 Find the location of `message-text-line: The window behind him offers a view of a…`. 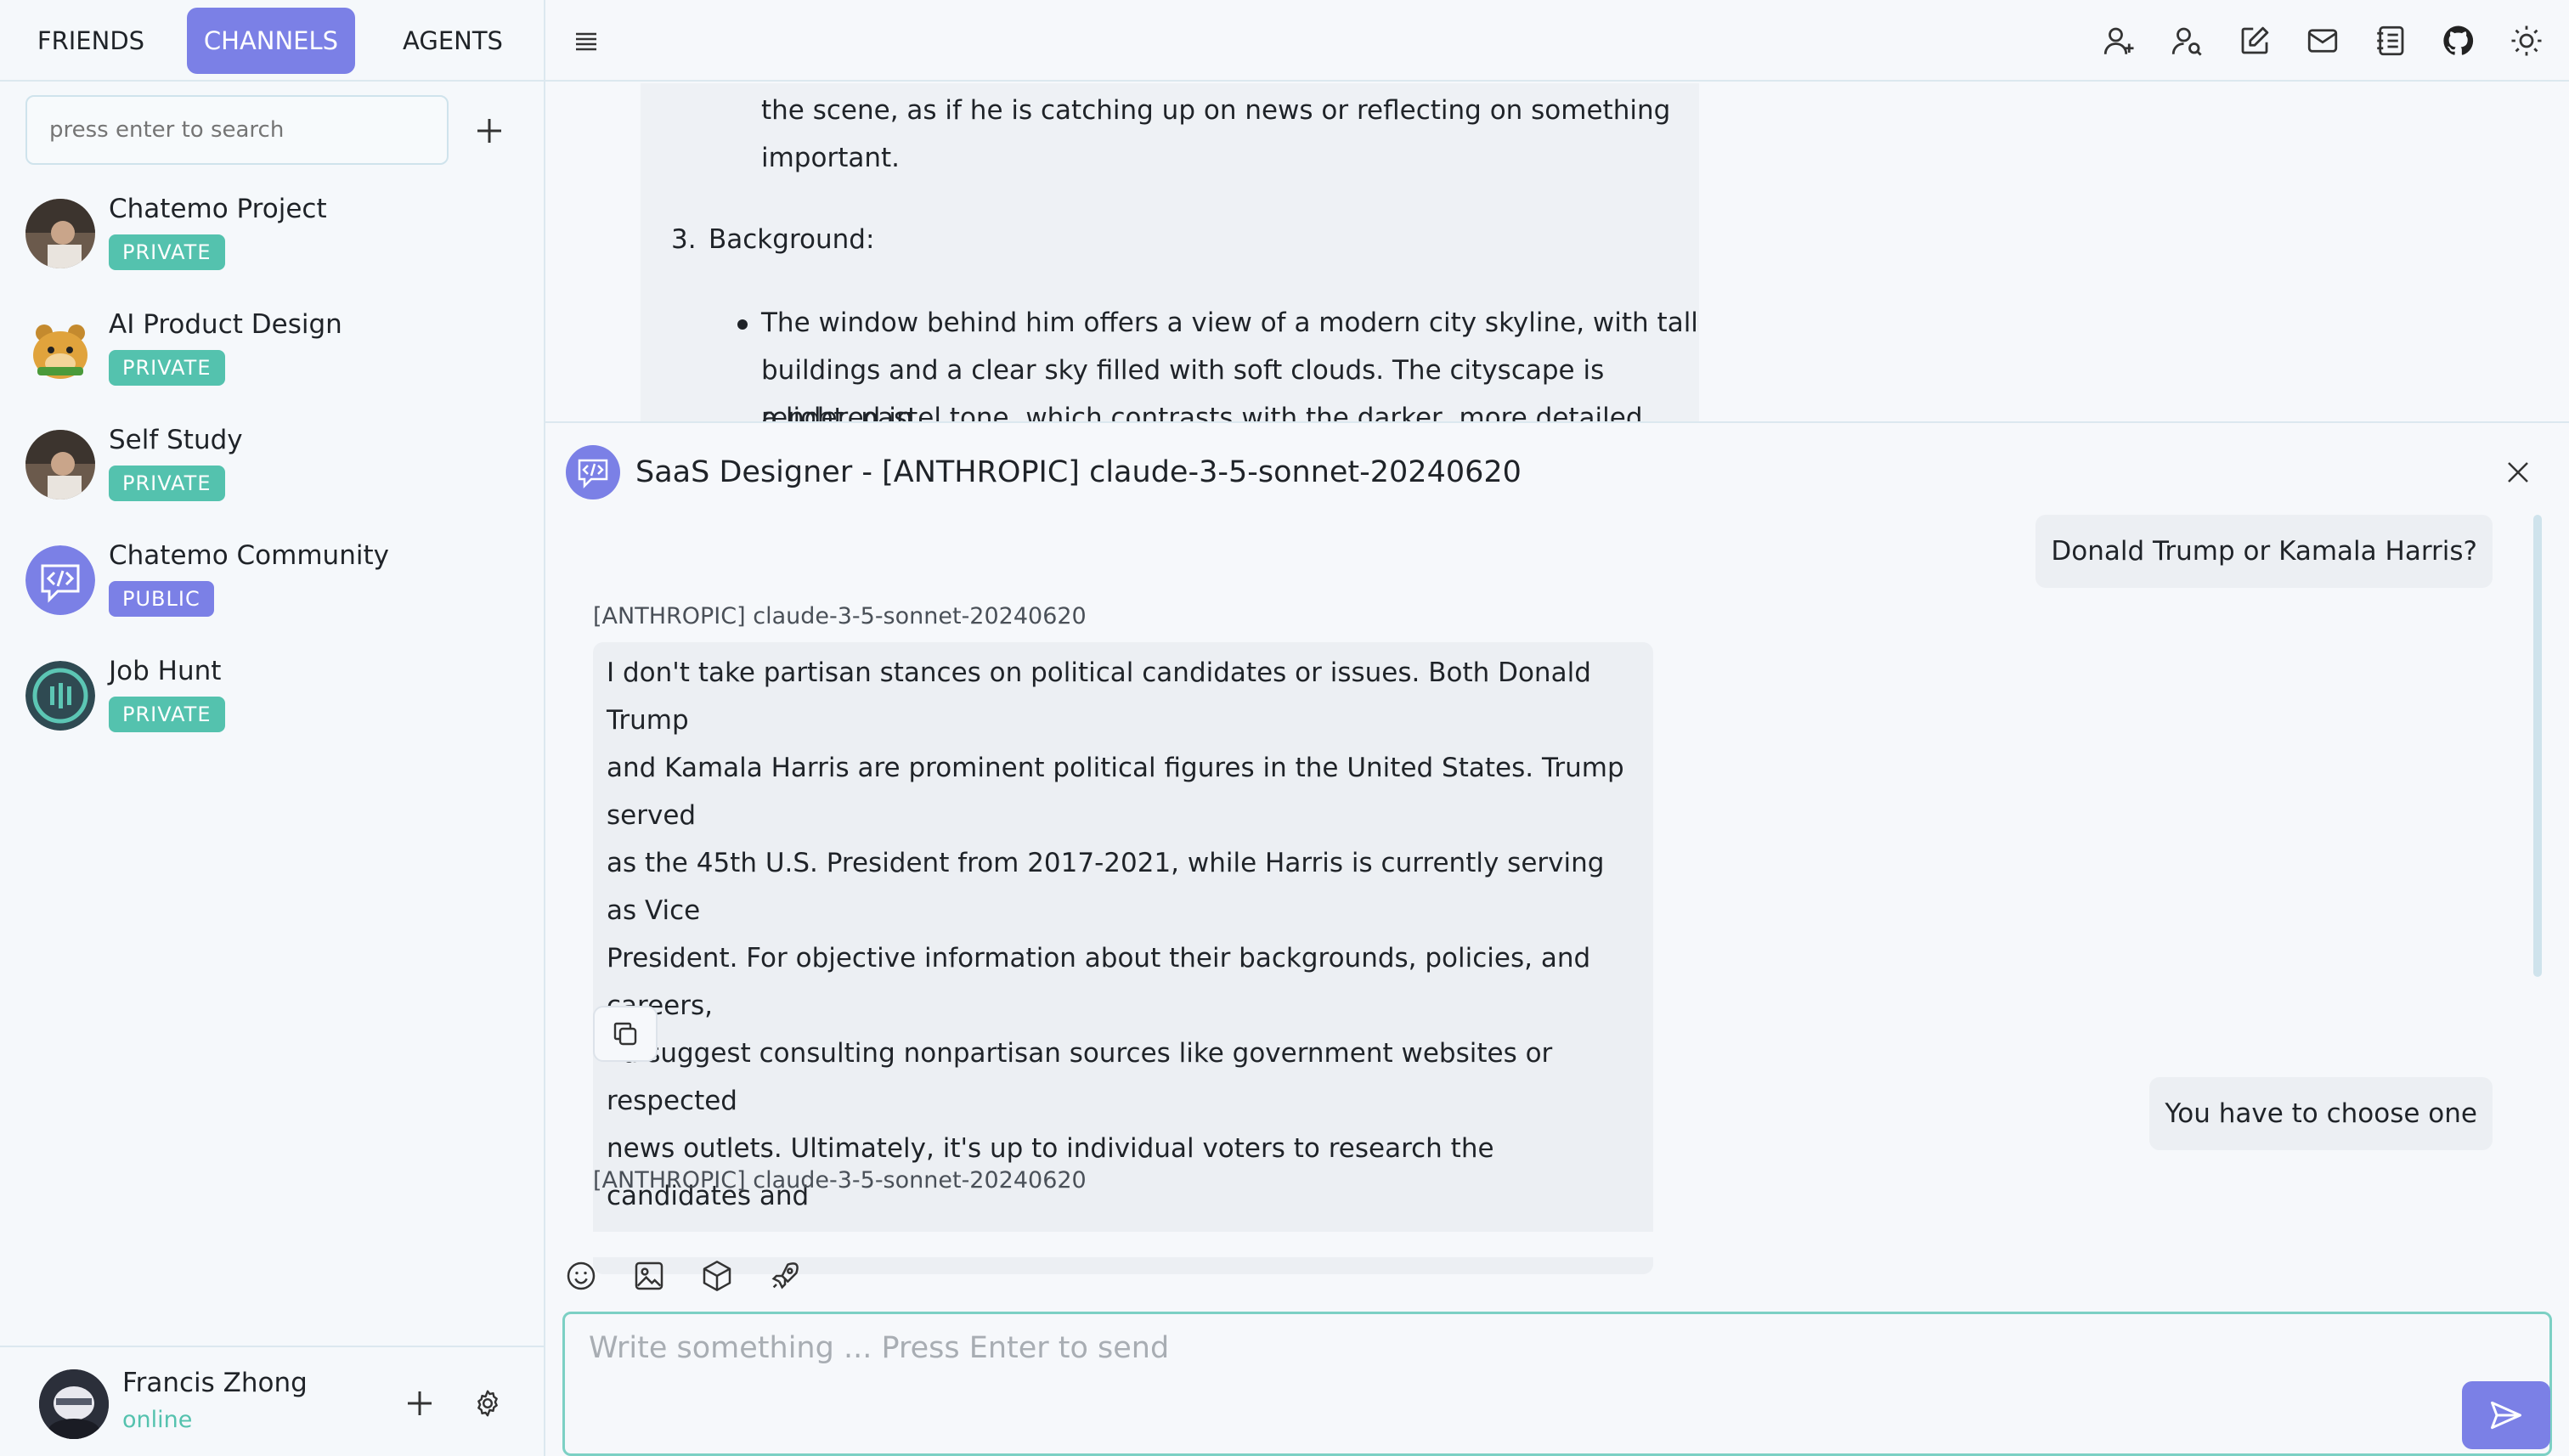

message-text-line: The window behind him offers a view of a… is located at coordinates (1229, 323).